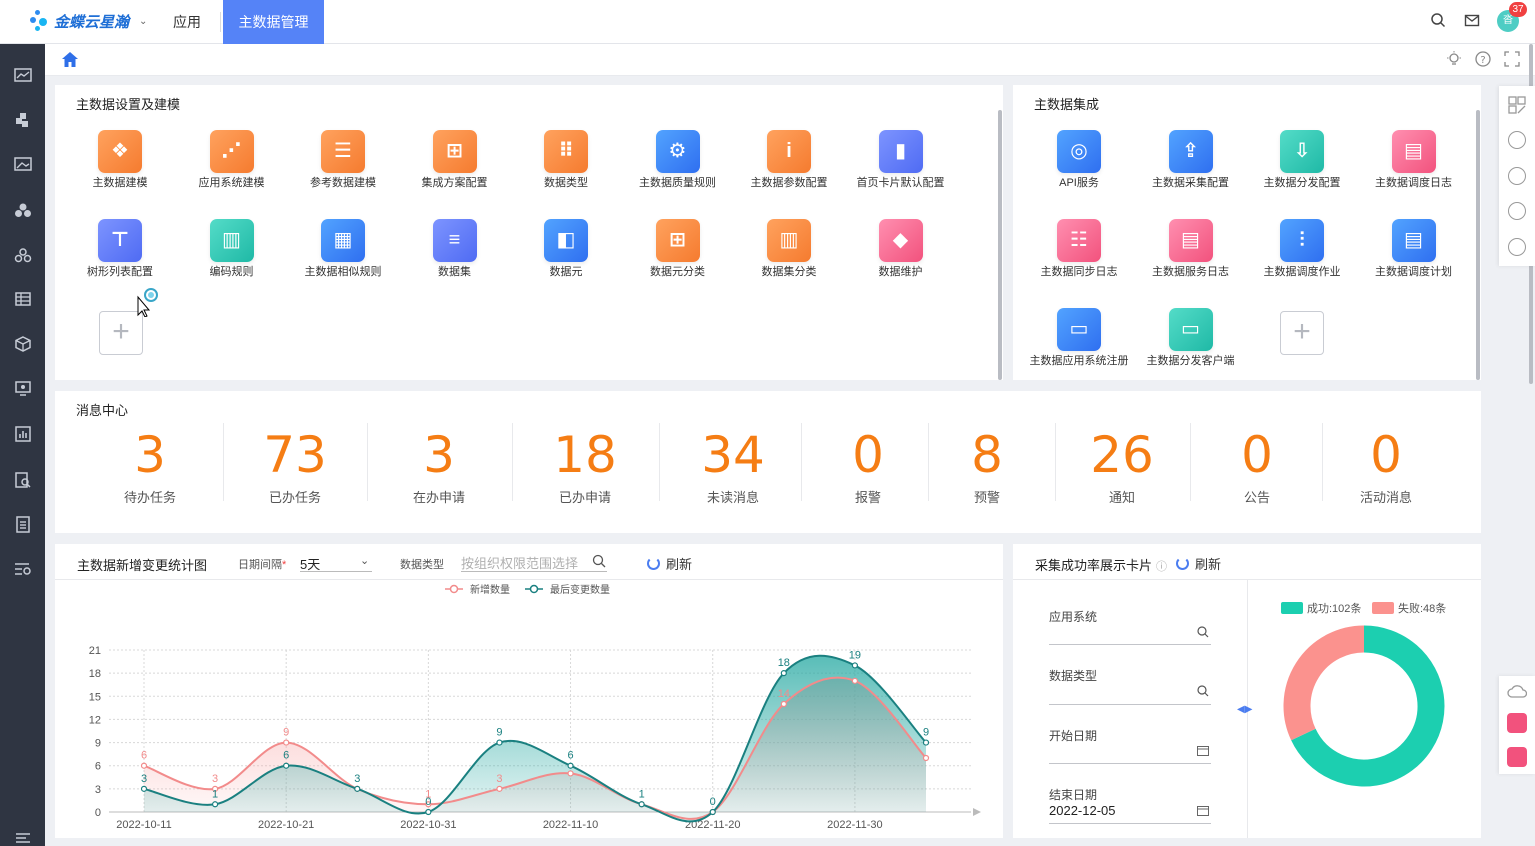  Describe the element at coordinates (232, 170) in the screenshot. I see `tile-network: ⋰ 应用系统建模` at that location.